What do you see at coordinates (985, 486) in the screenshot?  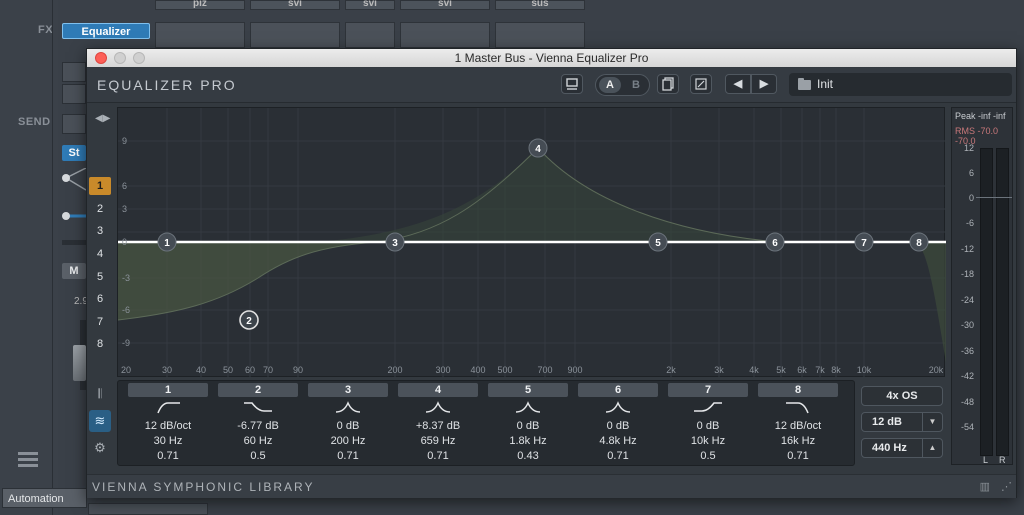 I see `meter-icon: ▥` at bounding box center [985, 486].